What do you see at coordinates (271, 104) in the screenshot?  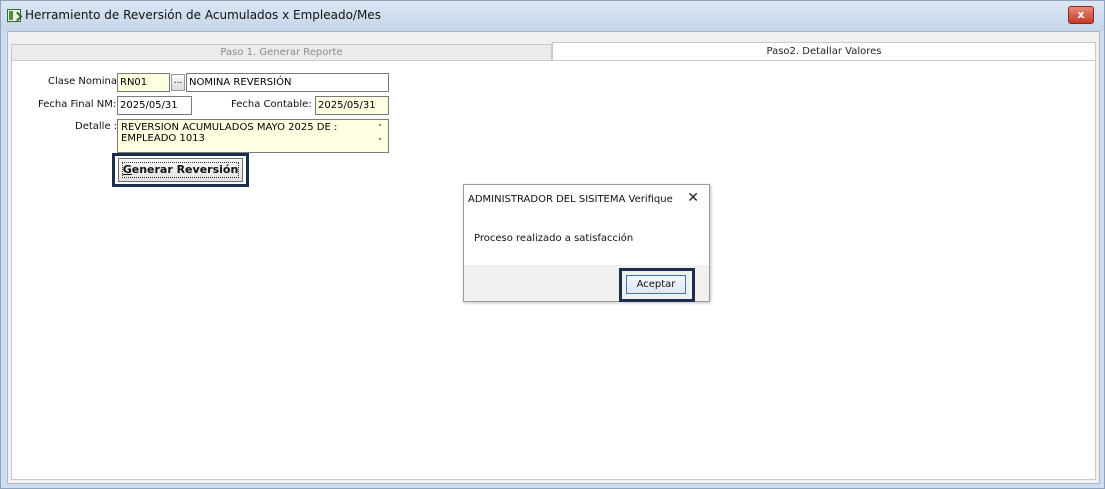 I see `fecha-contable-label: Fecha Contable:` at bounding box center [271, 104].